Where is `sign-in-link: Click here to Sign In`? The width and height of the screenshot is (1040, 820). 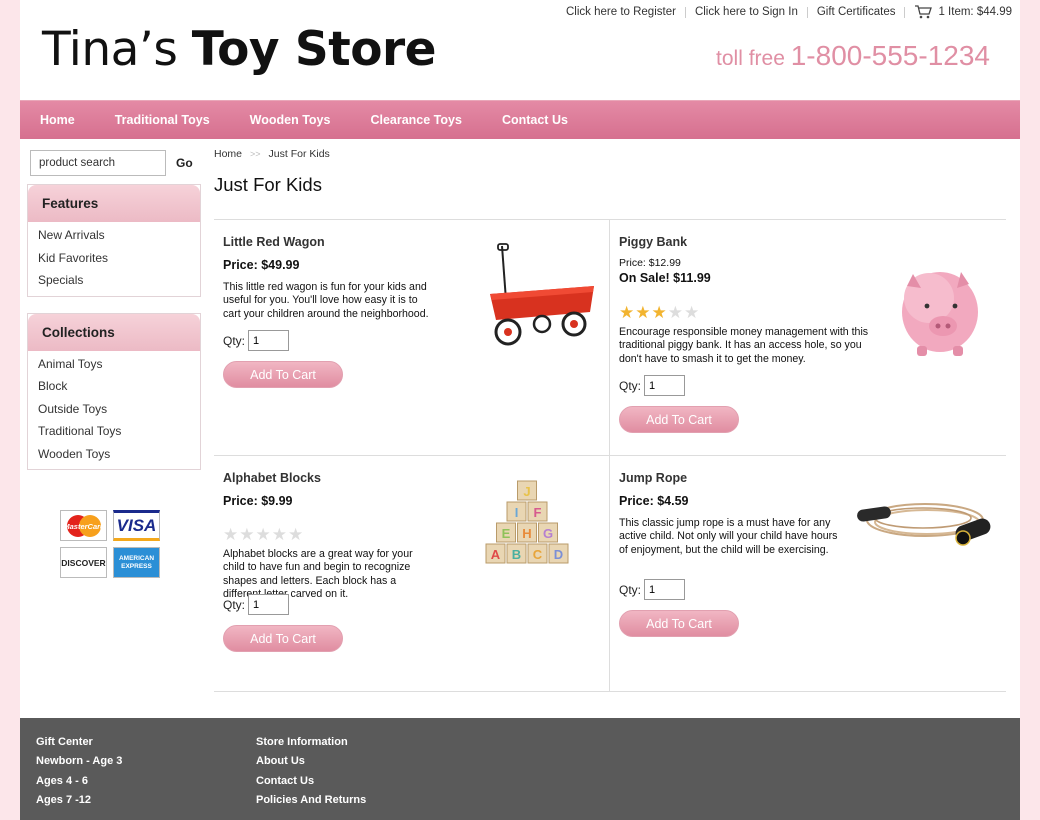
sign-in-link: Click here to Sign In is located at coordinates (746, 12).